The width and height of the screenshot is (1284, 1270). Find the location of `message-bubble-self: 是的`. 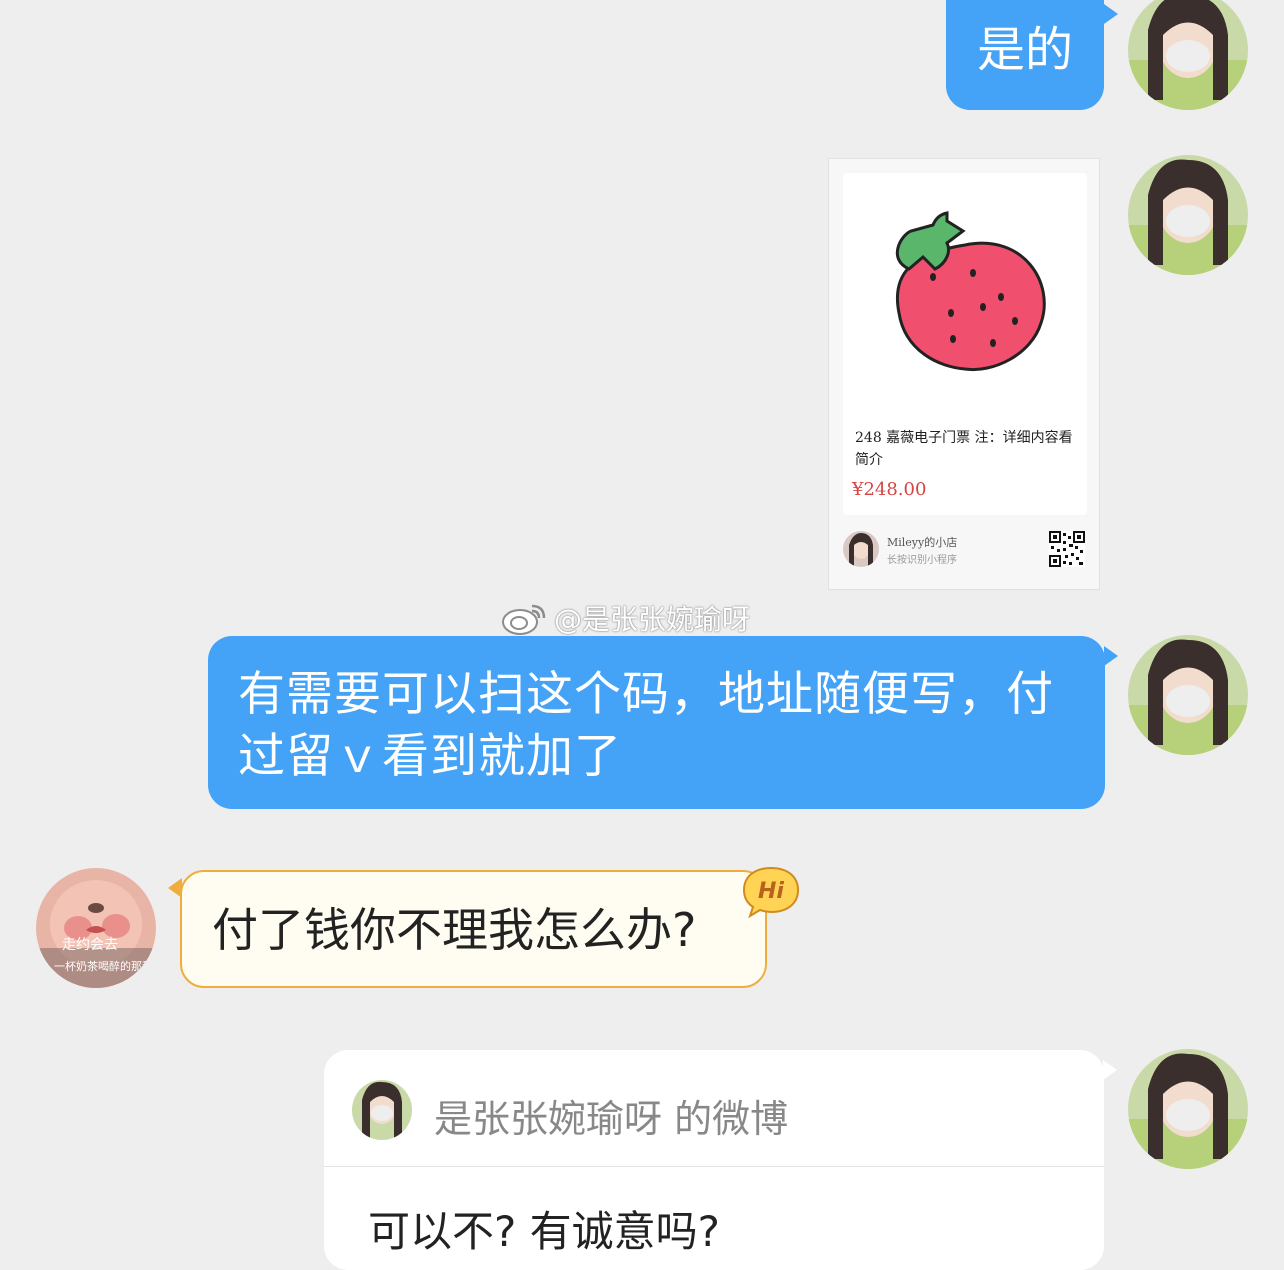

message-bubble-self: 是的 is located at coordinates (1025, 55).